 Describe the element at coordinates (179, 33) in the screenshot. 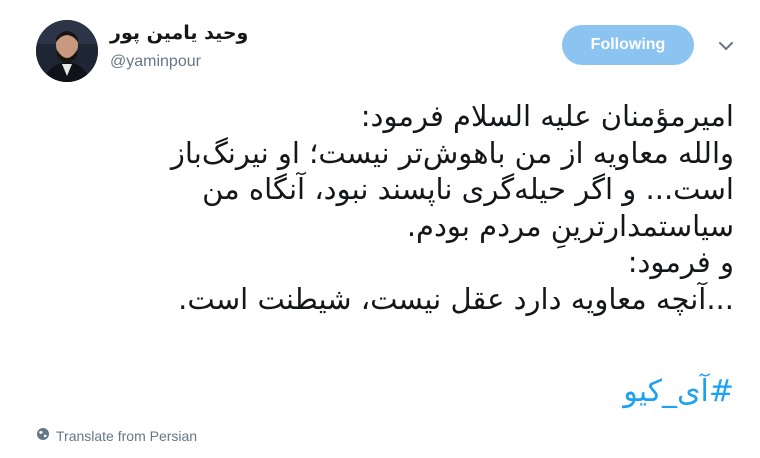

I see `author-name: وحید یامین پور` at that location.